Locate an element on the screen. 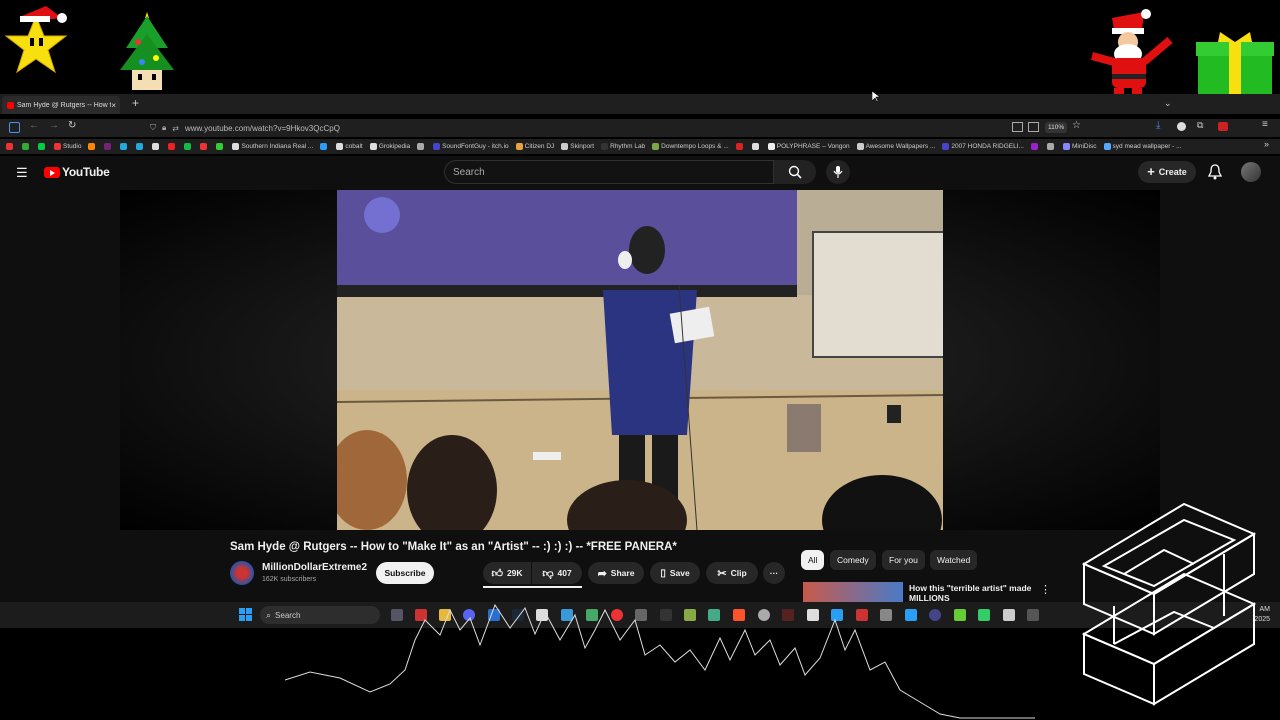 This screenshot has width=1280, height=720. create-label: Create is located at coordinates (1172, 172).